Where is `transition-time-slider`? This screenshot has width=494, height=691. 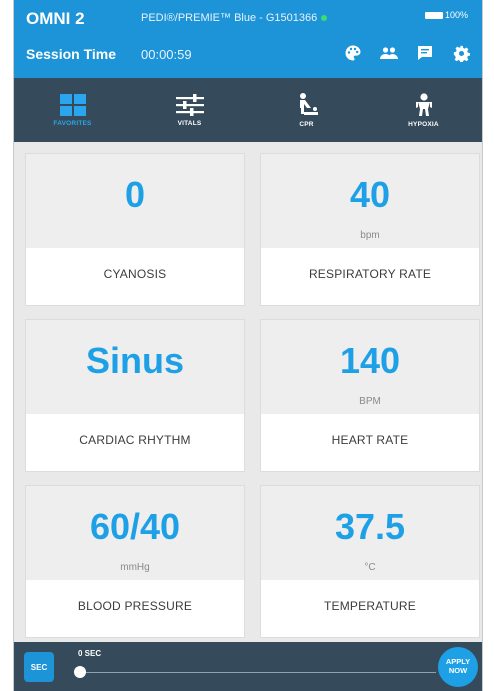 transition-time-slider is located at coordinates (258, 672).